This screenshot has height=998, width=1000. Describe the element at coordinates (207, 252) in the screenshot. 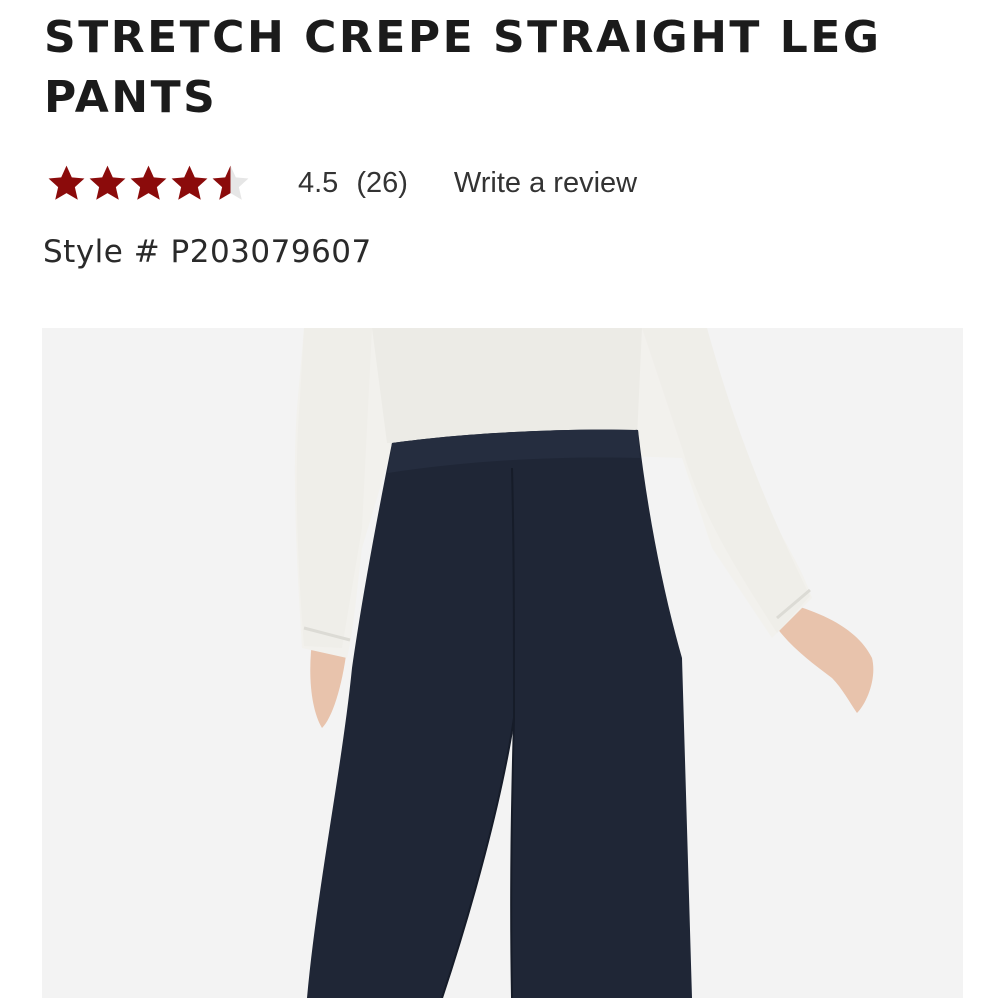

I see `style-number: Style # P203079607` at that location.